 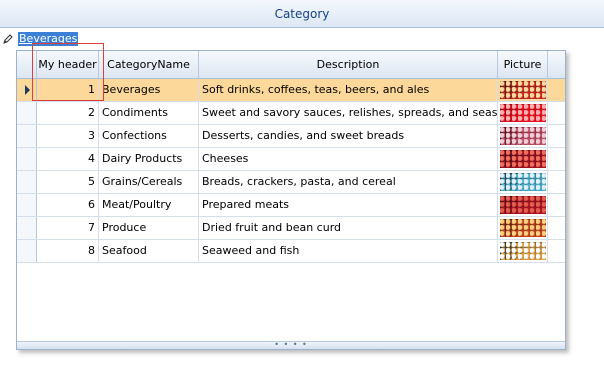 What do you see at coordinates (348, 136) in the screenshot?
I see `cell-description: Desserts, candies, and sweet breads` at bounding box center [348, 136].